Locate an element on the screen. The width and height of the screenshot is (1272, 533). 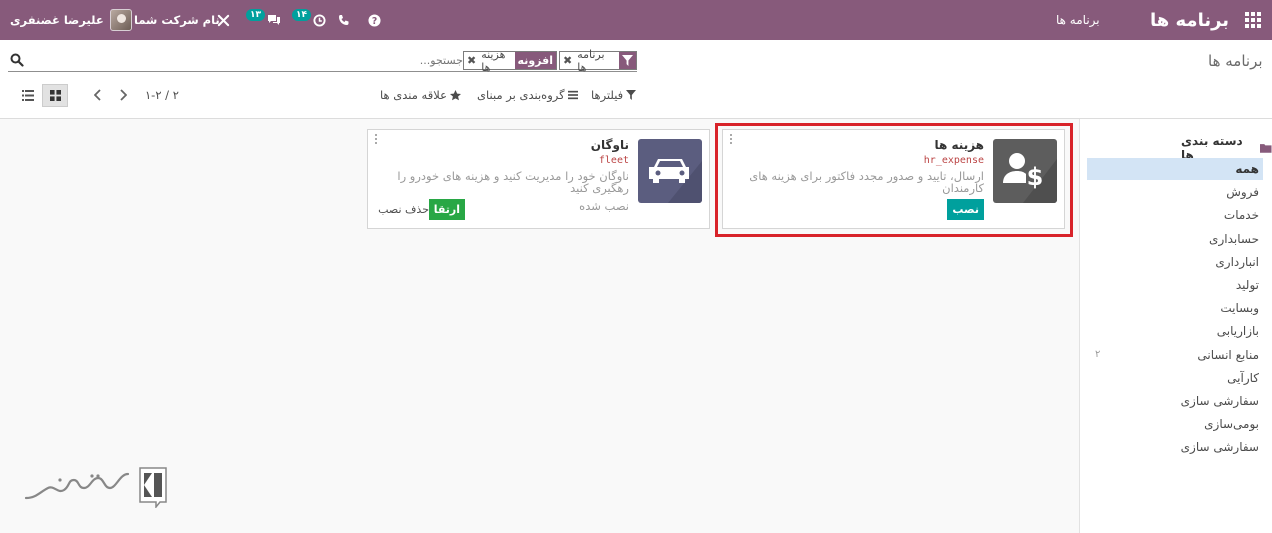
category-label: فروش is located at coordinates (1242, 192).